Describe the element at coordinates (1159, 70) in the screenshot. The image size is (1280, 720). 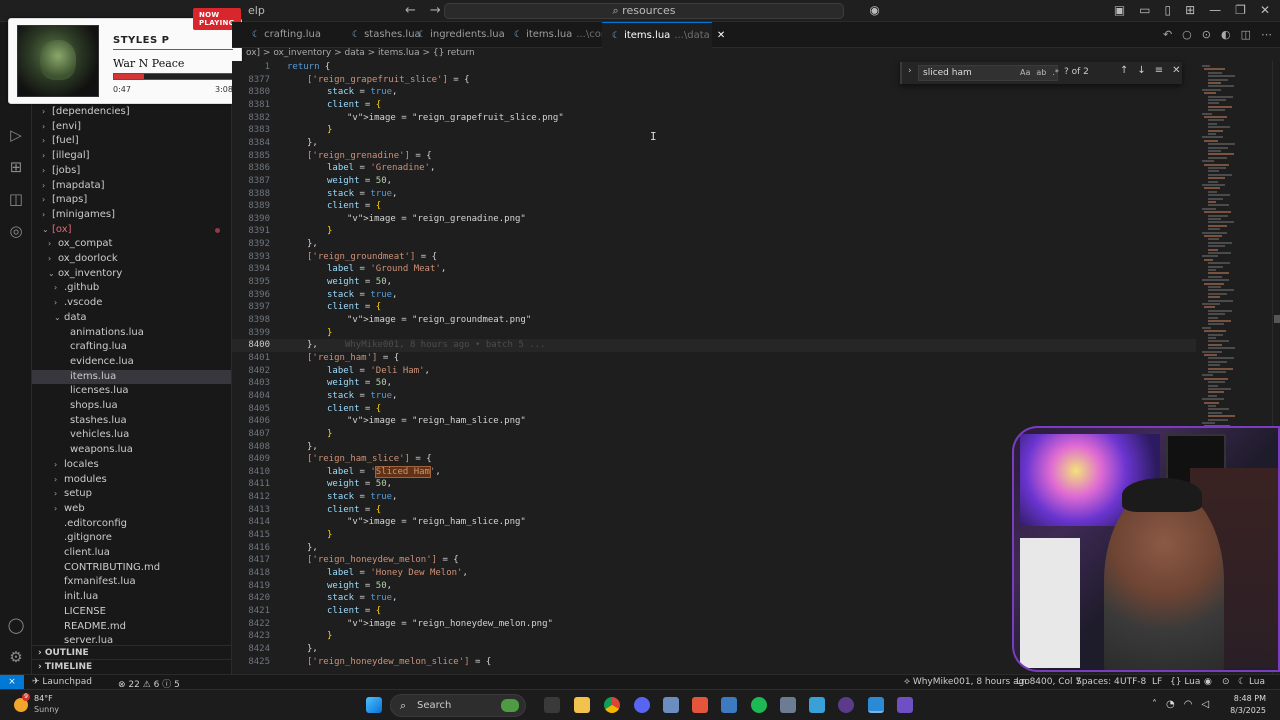
I see `find-in-selection-icon: ≡` at that location.